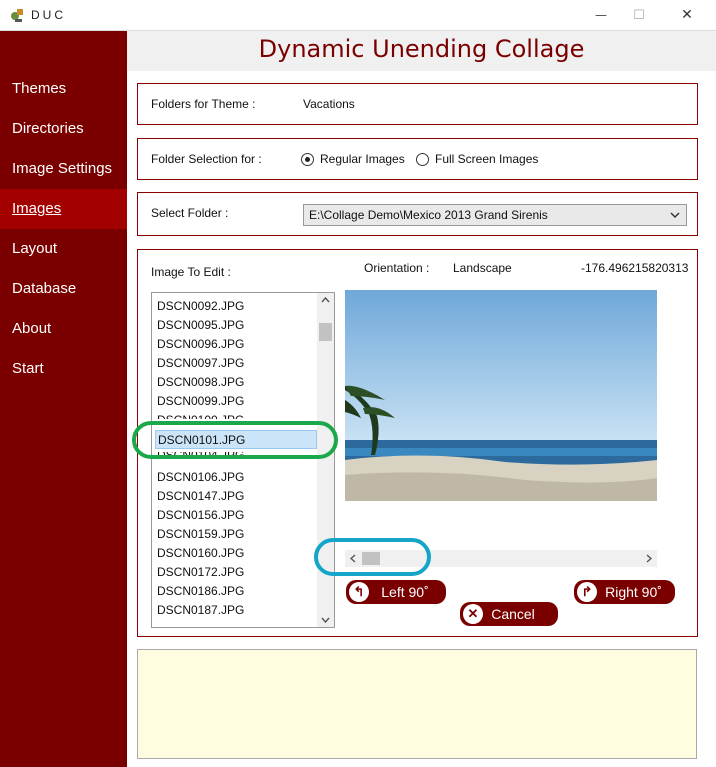 Image resolution: width=716 pixels, height=767 pixels. I want to click on list-item: DSCN0099.JPG, so click(236, 401).